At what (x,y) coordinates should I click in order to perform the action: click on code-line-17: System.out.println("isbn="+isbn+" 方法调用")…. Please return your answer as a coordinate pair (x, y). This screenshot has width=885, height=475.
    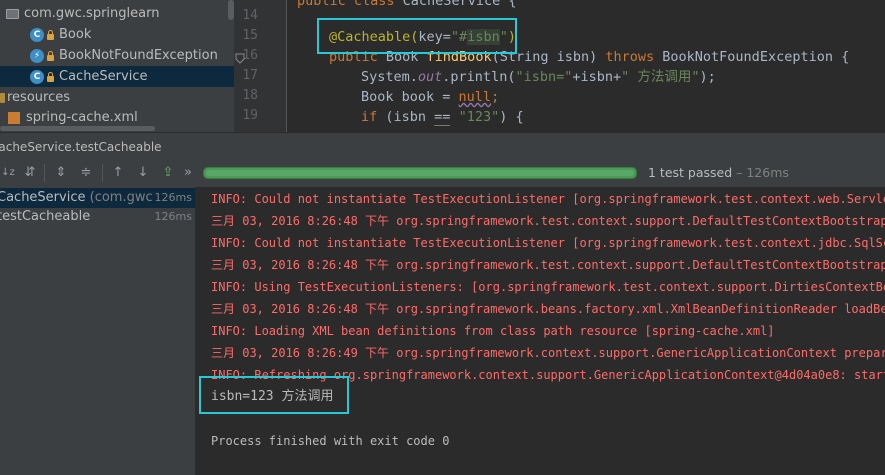
    Looking at the image, I should click on (538, 77).